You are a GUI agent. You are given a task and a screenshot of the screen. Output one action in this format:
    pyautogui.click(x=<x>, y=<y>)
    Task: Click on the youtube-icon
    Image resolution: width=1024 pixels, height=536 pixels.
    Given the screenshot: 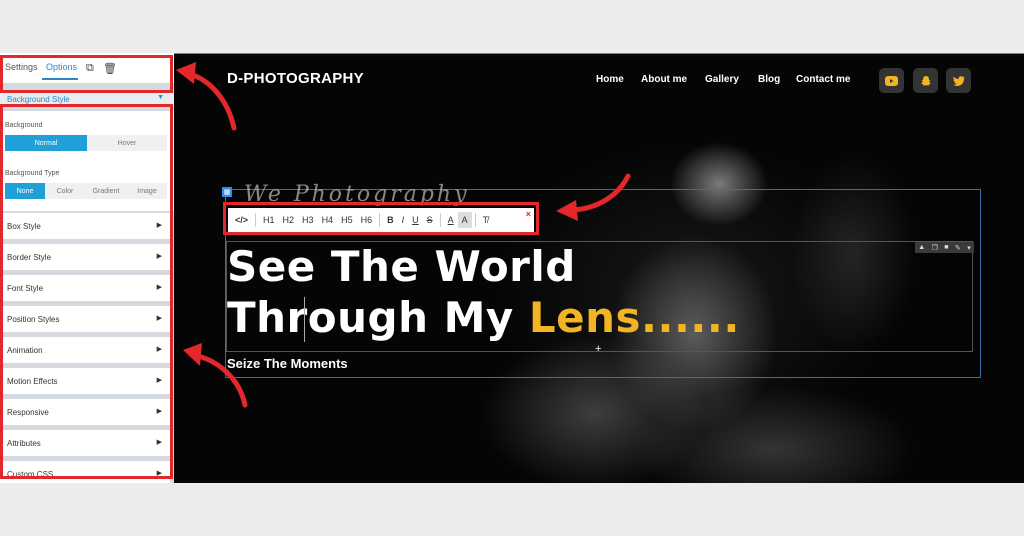 What is the action you would take?
    pyautogui.click(x=891, y=80)
    